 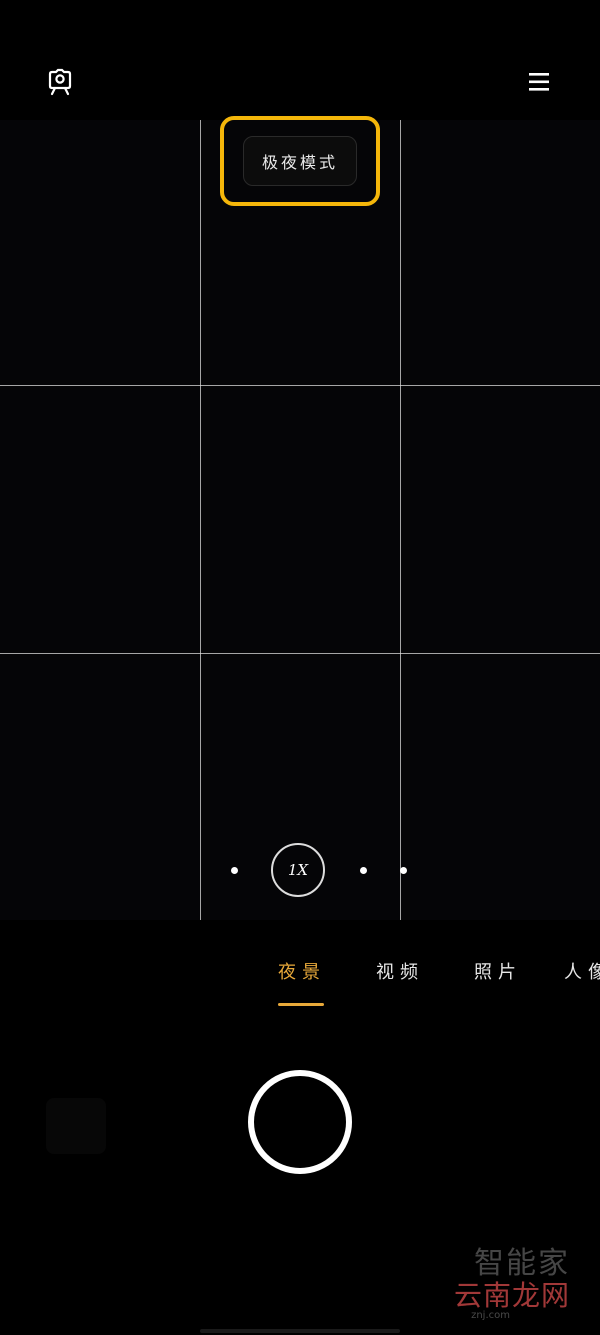 What do you see at coordinates (76, 1126) in the screenshot?
I see `gallery-thumbnail` at bounding box center [76, 1126].